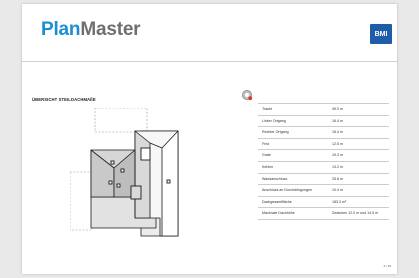 Image resolution: width=419 pixels, height=278 pixels. I want to click on table-row: Anschluss an Durchdringungen 10.4 m, so click(323, 191).